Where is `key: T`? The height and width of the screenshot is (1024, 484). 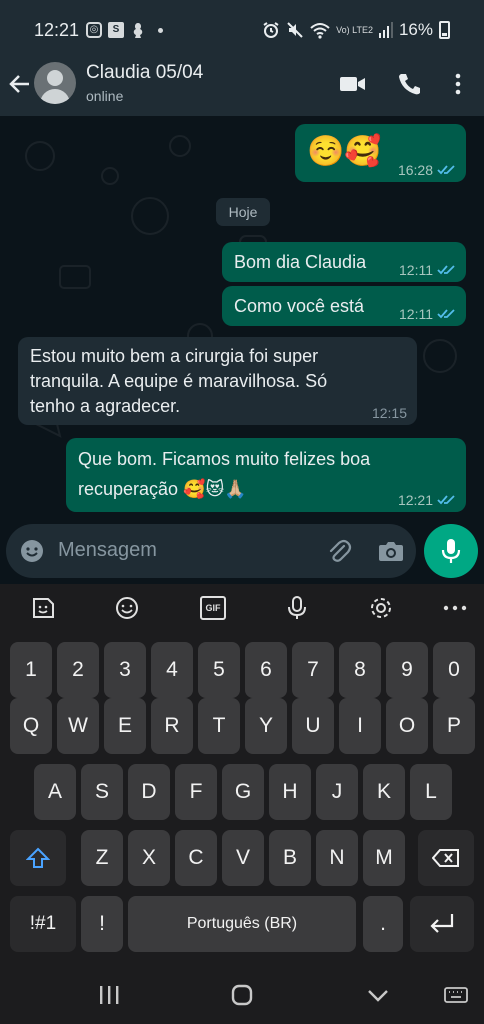 key: T is located at coordinates (219, 726).